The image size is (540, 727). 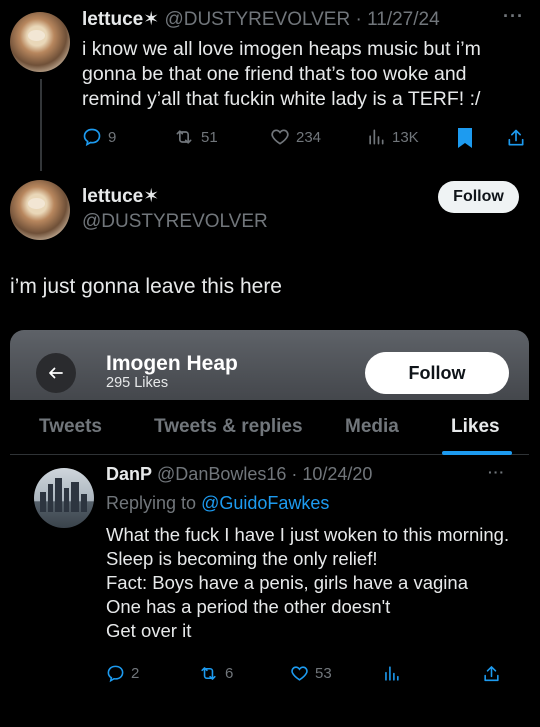 I want to click on mention-link: @GuidoFawkes, so click(x=265, y=503).